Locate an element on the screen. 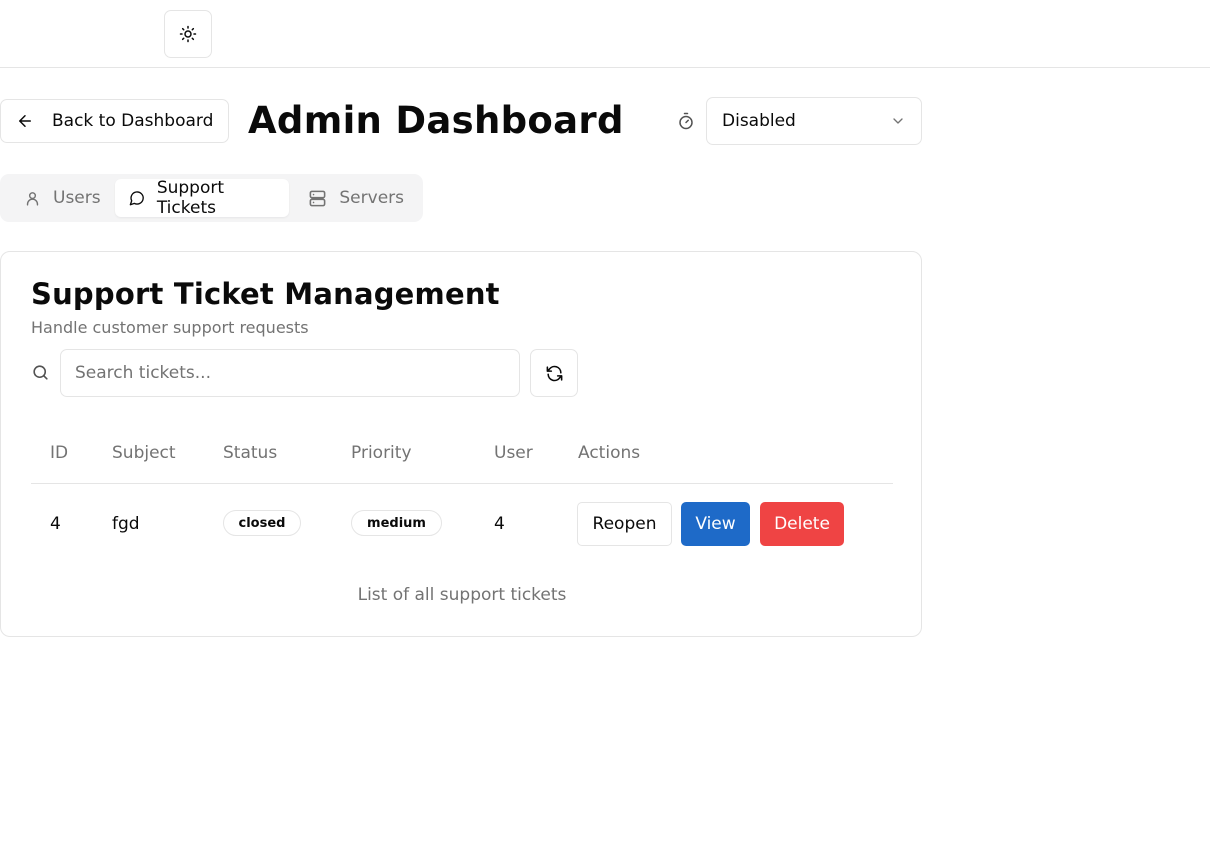 This screenshot has height=868, width=1210. arrow-left-icon is located at coordinates (25, 121).